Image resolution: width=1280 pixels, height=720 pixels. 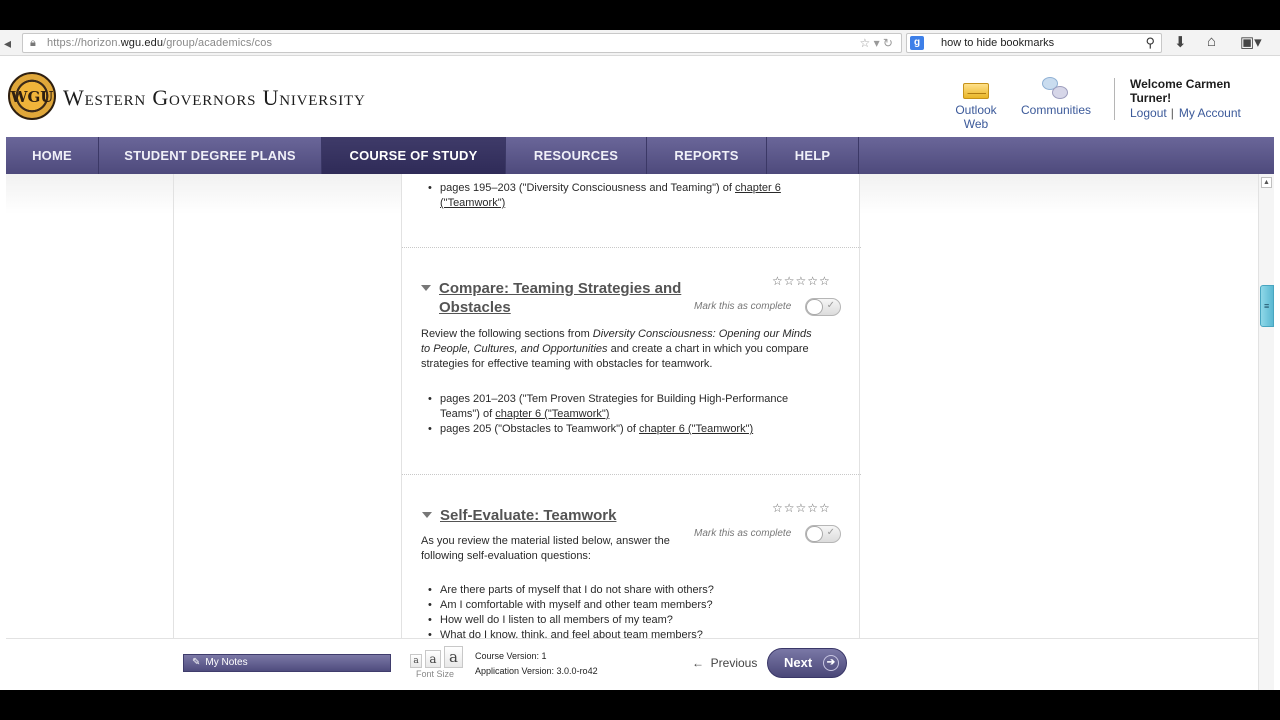 I want to click on envelope-icon, so click(x=976, y=88).